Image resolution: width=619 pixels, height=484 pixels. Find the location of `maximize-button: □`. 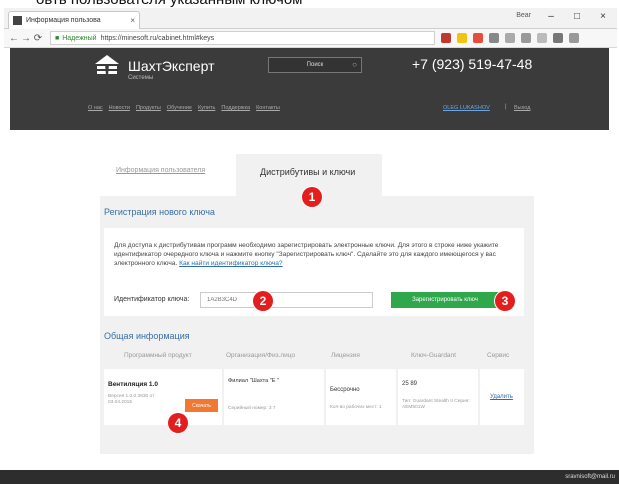

maximize-button: □ is located at coordinates (577, 16).